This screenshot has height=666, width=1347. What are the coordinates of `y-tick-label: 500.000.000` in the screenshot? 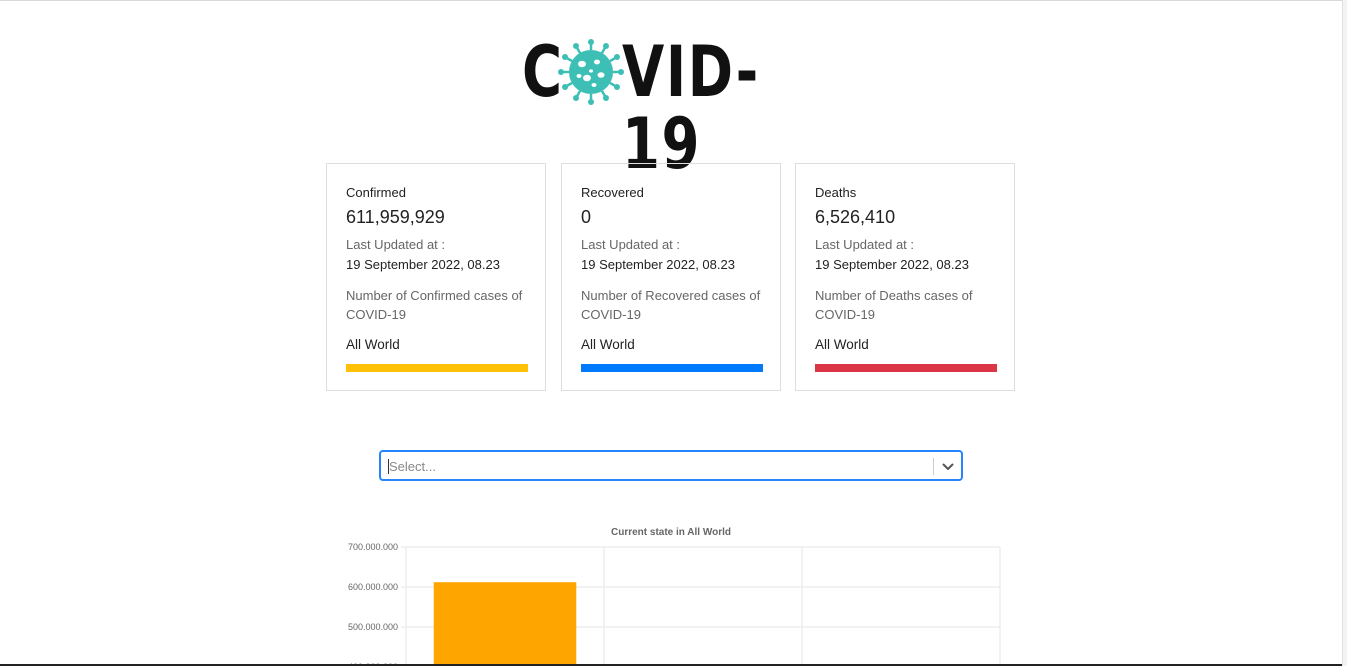 It's located at (373, 627).